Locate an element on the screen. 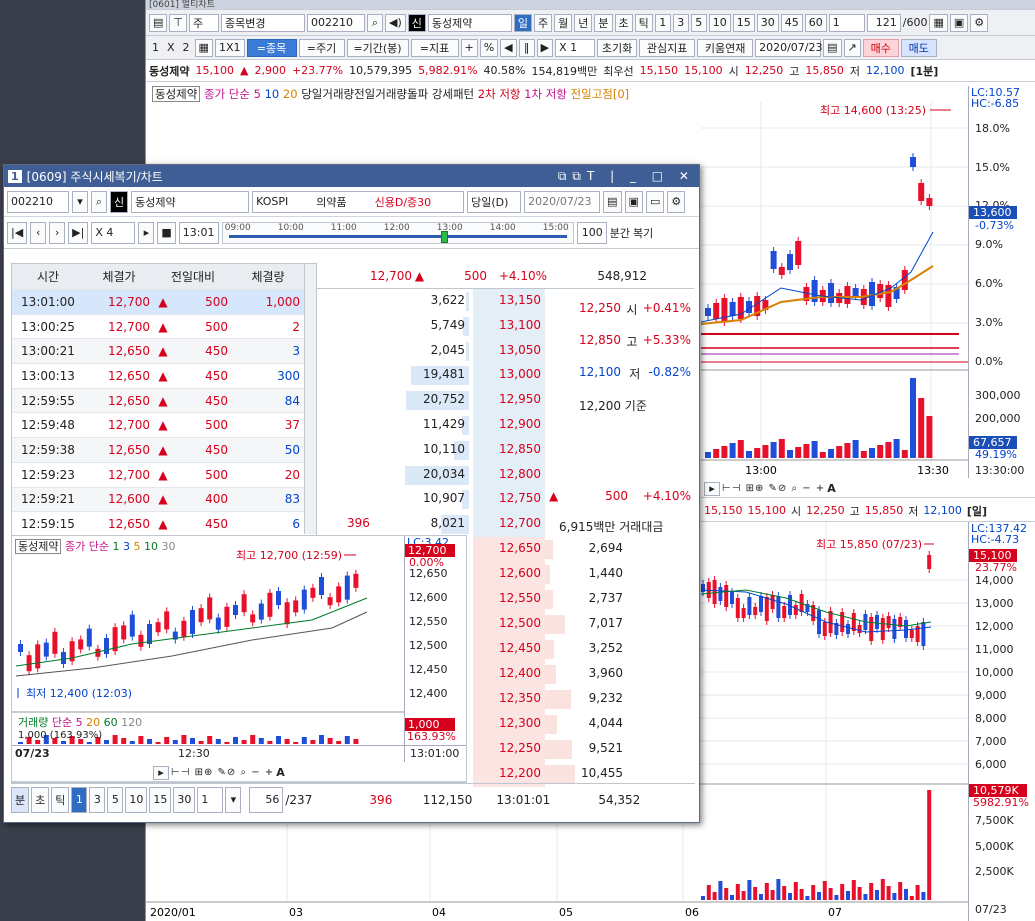 Image resolution: width=1035 pixels, height=921 pixels. replay-date: 2020/07/23 is located at coordinates (562, 201).